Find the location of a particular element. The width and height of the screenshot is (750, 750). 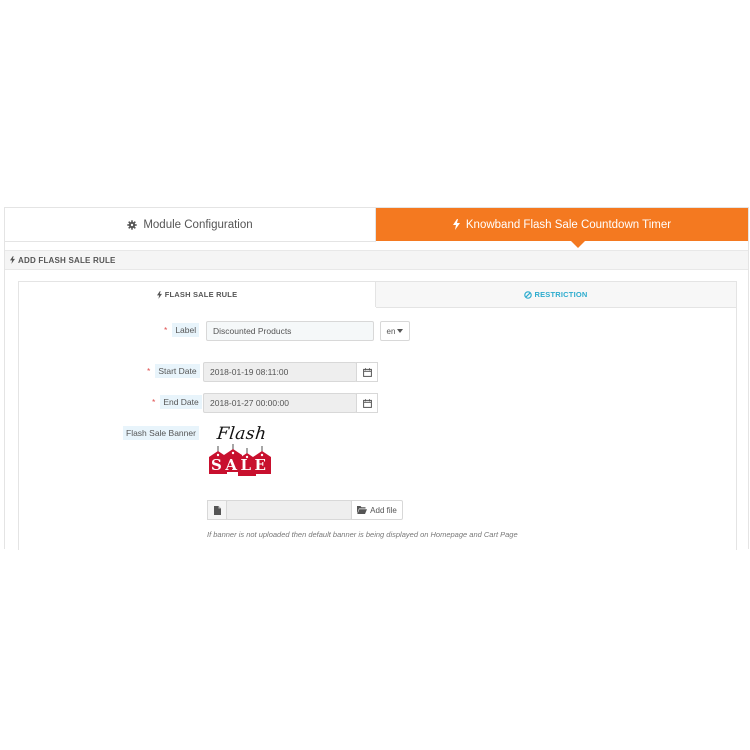

tab-flash-sale-timer-label: Knowband Flash Sale Countdown Timer is located at coordinates (568, 224).